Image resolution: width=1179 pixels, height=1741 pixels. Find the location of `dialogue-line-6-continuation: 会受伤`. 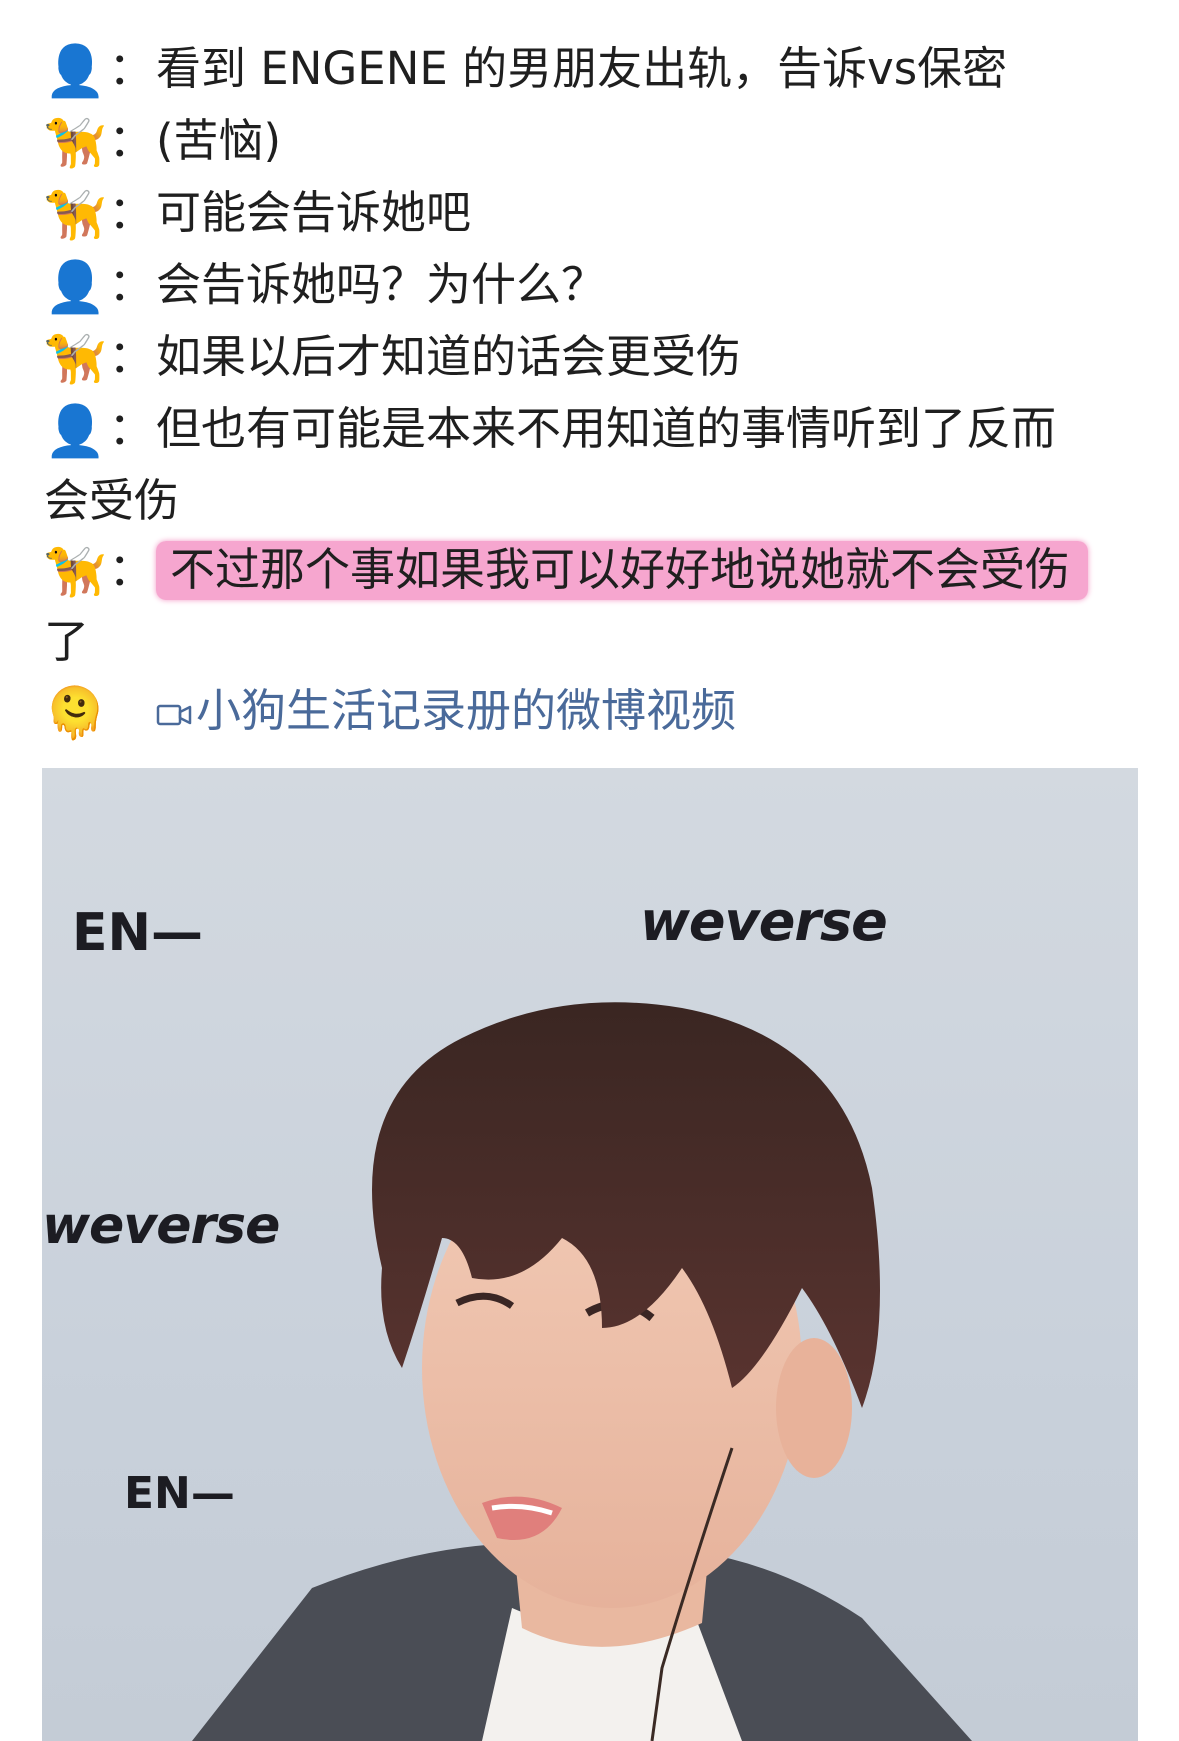

dialogue-line-6-continuation: 会受伤 is located at coordinates (594, 500).